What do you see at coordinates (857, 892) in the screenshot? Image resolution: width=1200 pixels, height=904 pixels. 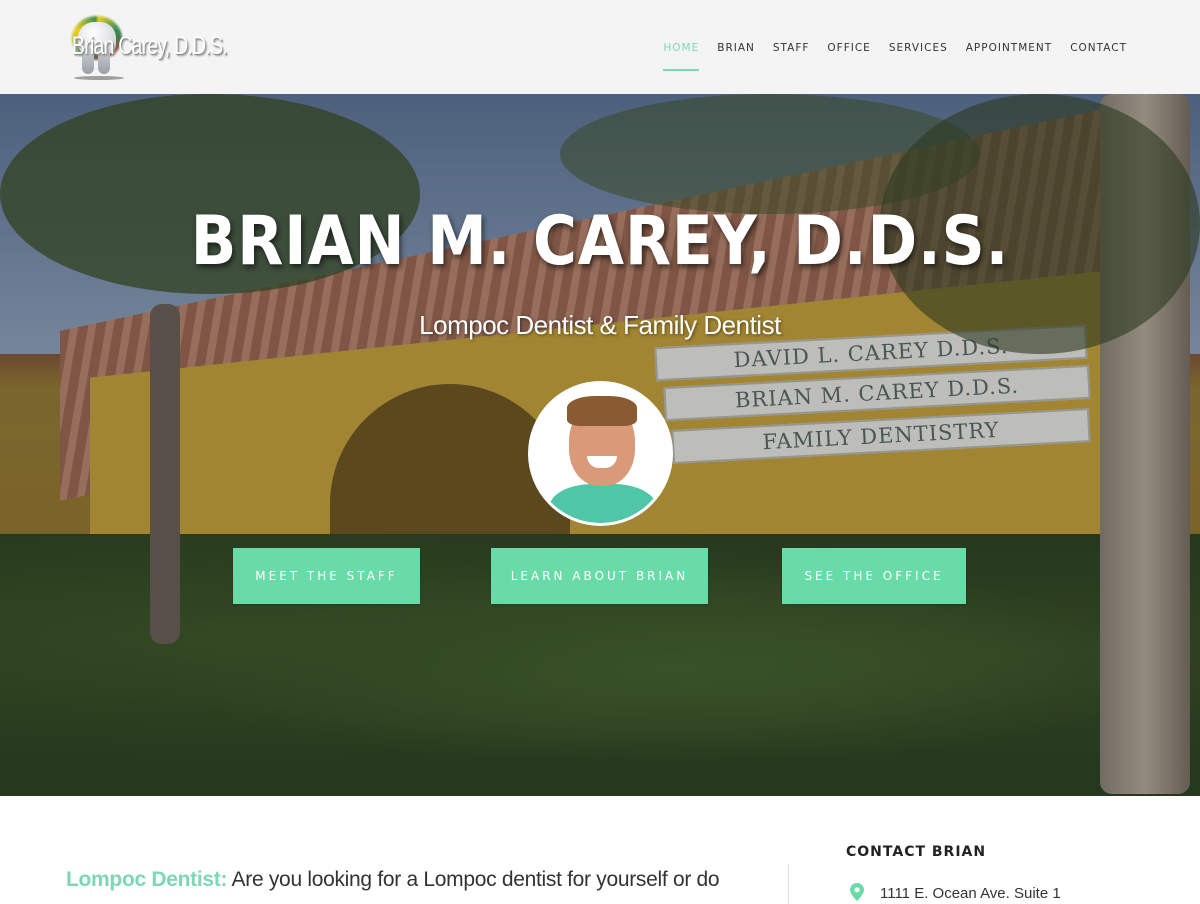 I see `map-pin-icon` at bounding box center [857, 892].